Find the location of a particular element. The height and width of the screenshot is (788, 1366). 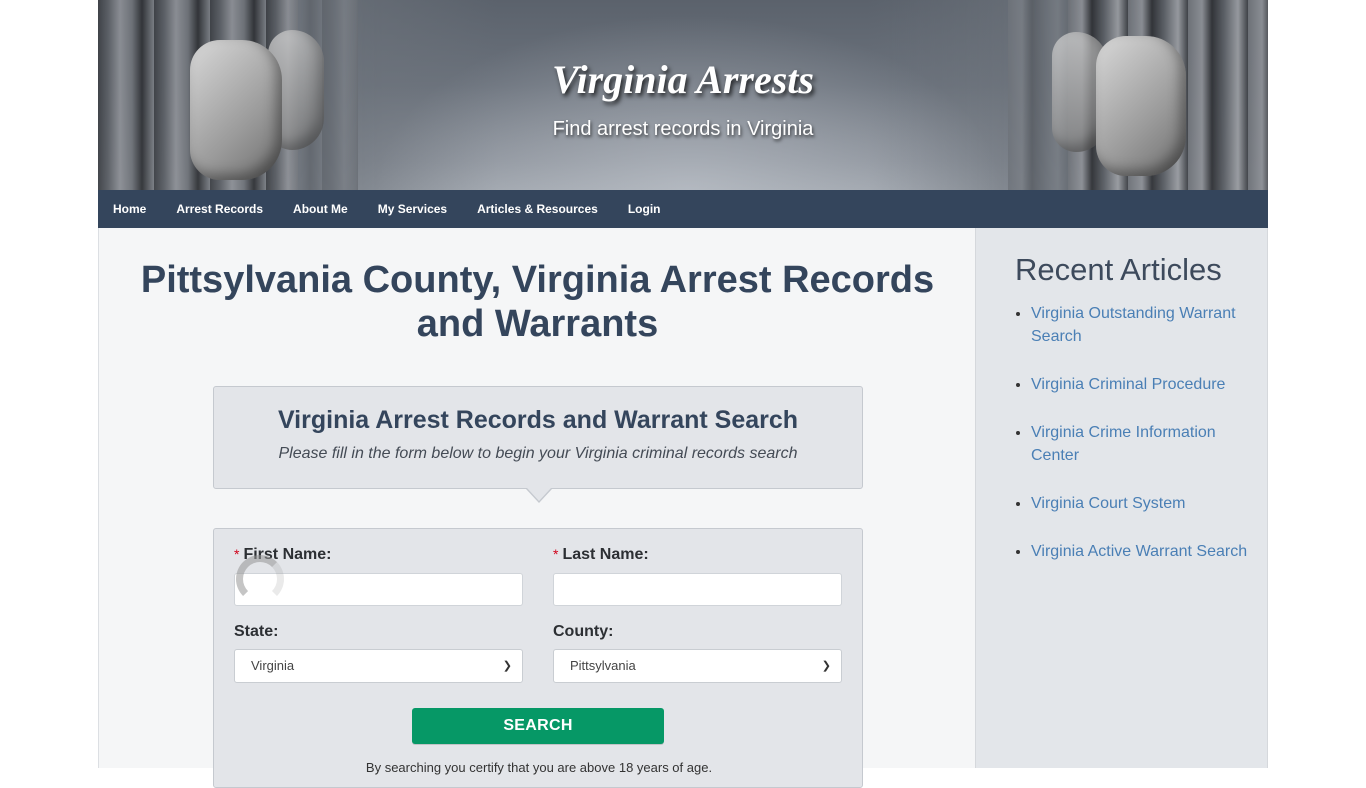

first-name-label-text: First Name: is located at coordinates (287, 554).